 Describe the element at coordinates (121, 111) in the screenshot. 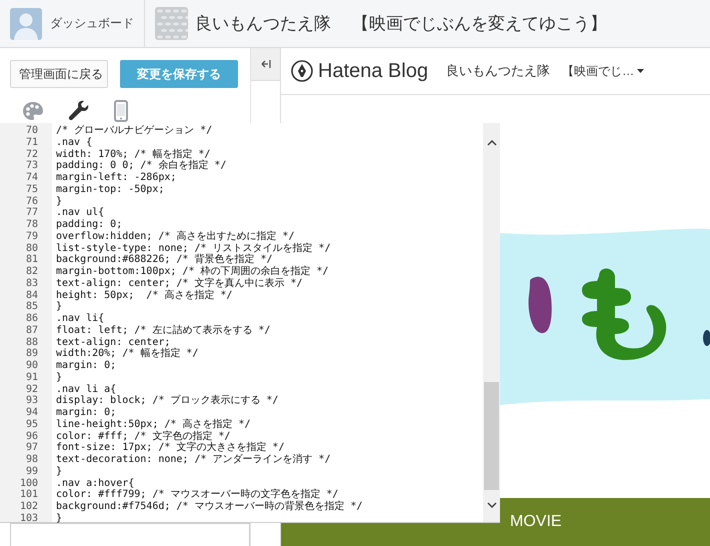

I see `phone-icon` at that location.